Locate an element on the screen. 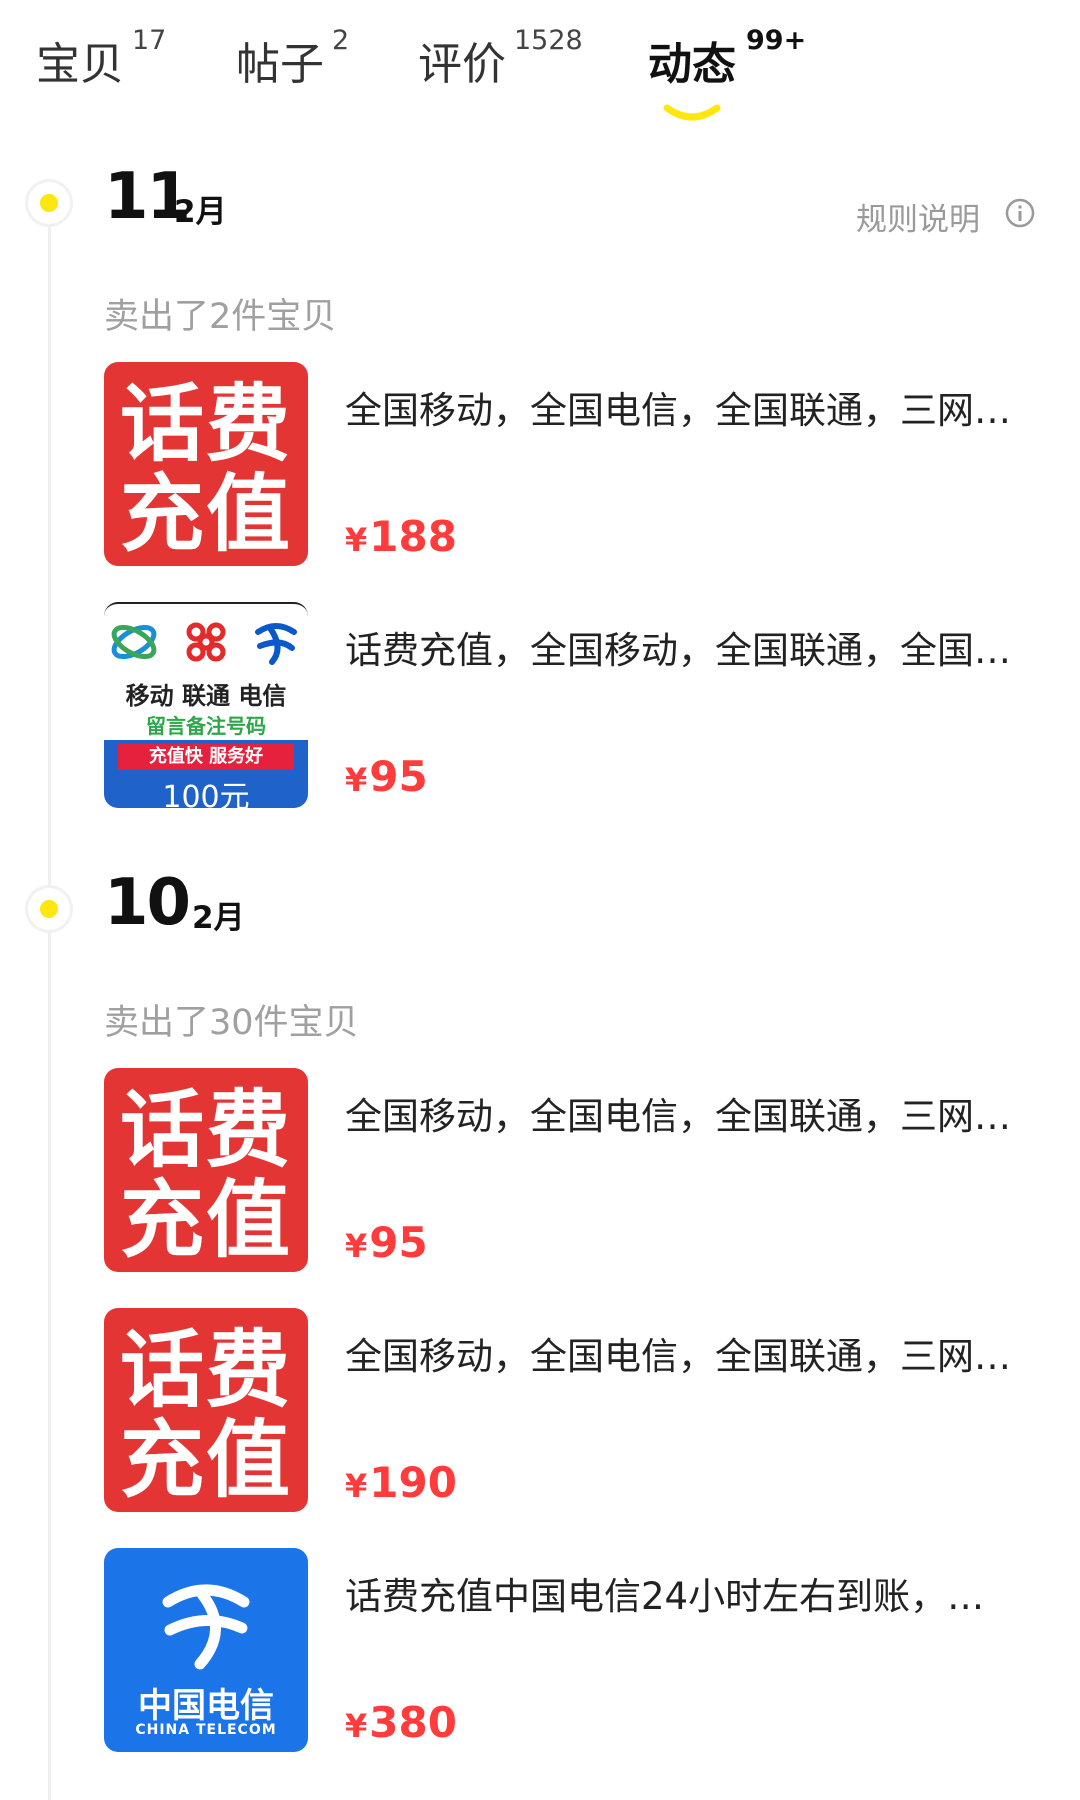 Image resolution: width=1080 pixels, height=1800 pixels. list-item: 话费 充值 全国移动，全国电信，全国联通，三网… ¥188 is located at coordinates (584, 464).